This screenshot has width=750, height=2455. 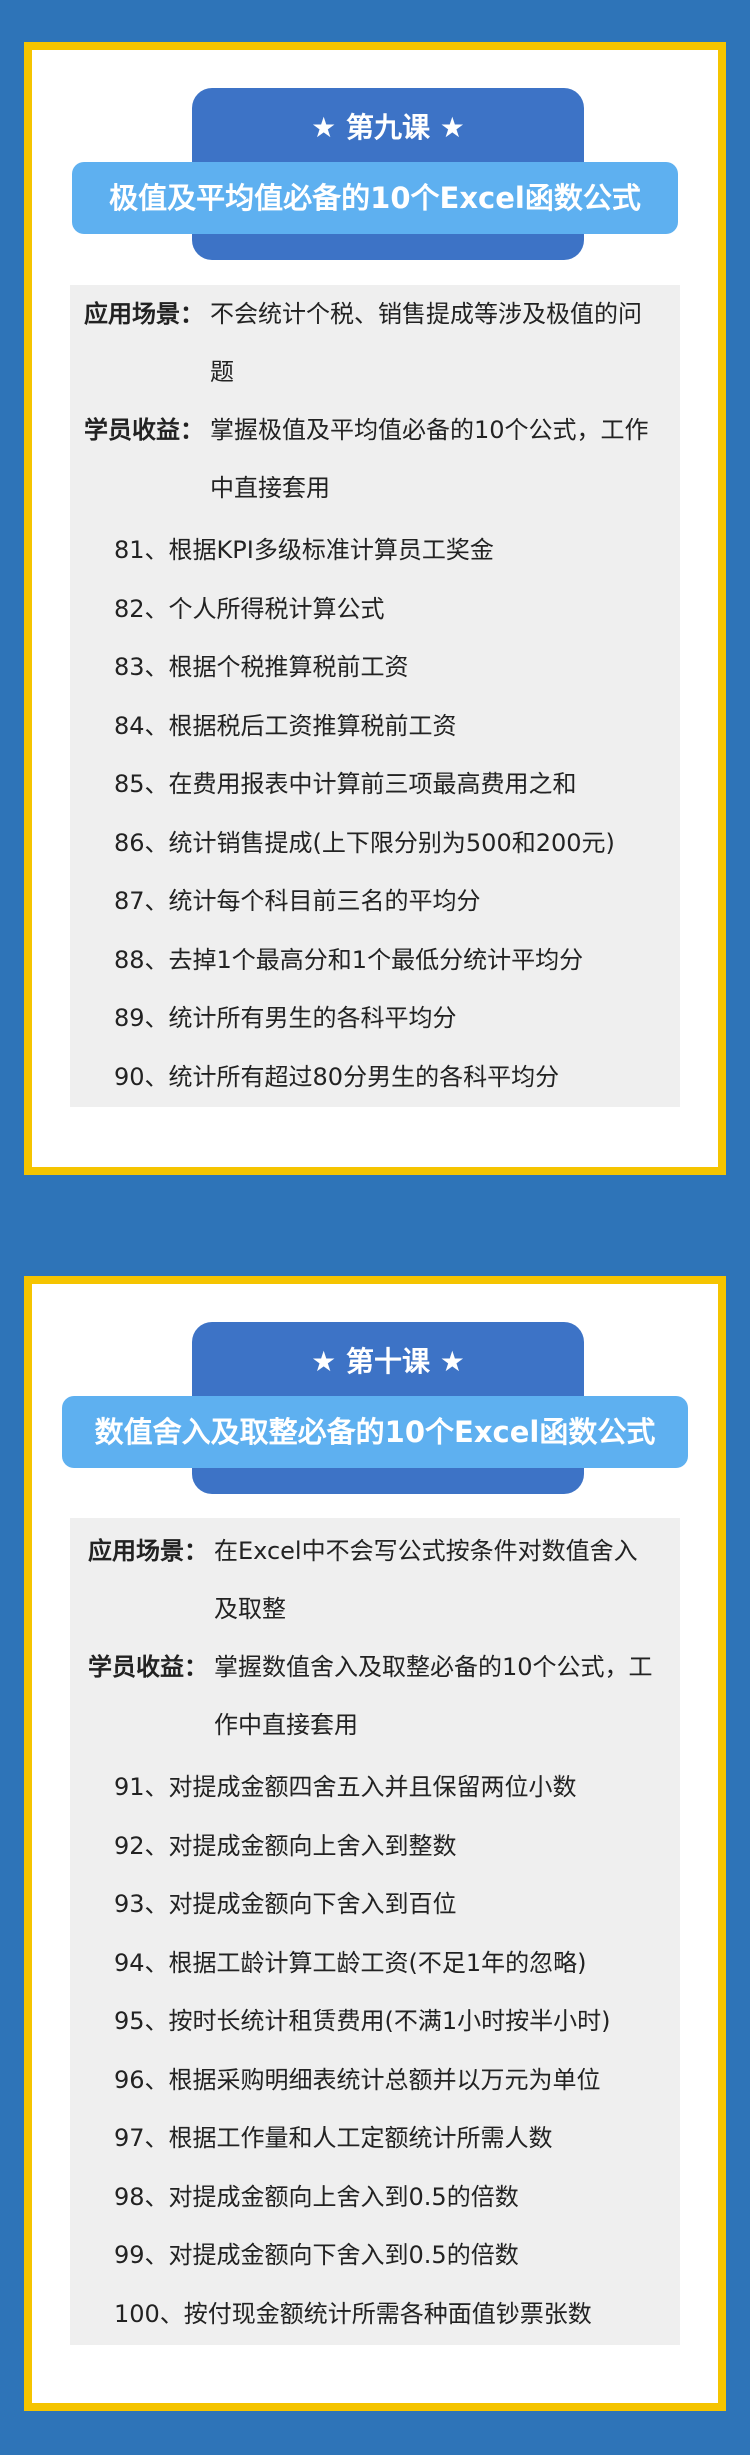 What do you see at coordinates (364, 842) in the screenshot?
I see `list-item: 86、统计销售提成(上下限分别为500和200元)` at bounding box center [364, 842].